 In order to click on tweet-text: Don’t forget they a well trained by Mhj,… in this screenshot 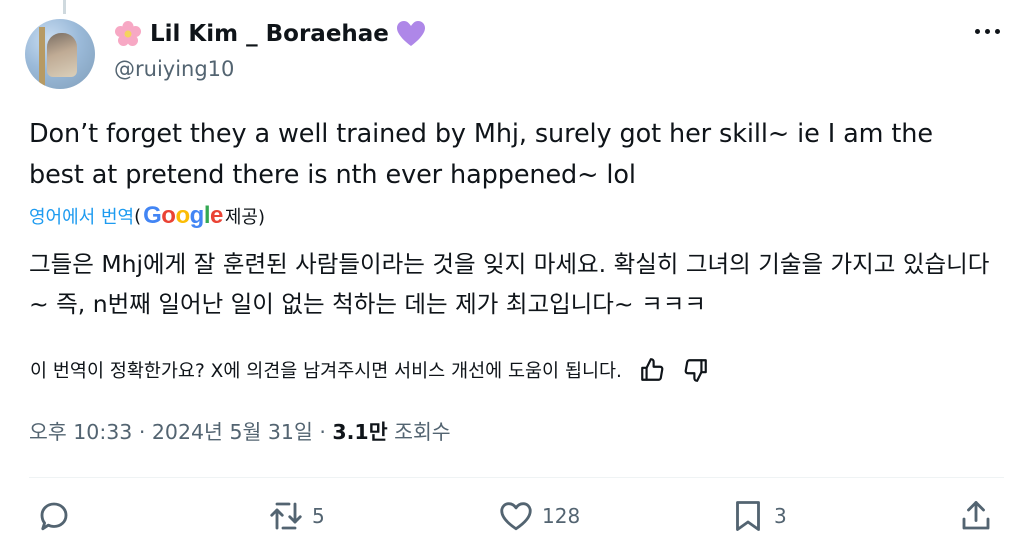, I will do `click(481, 154)`.